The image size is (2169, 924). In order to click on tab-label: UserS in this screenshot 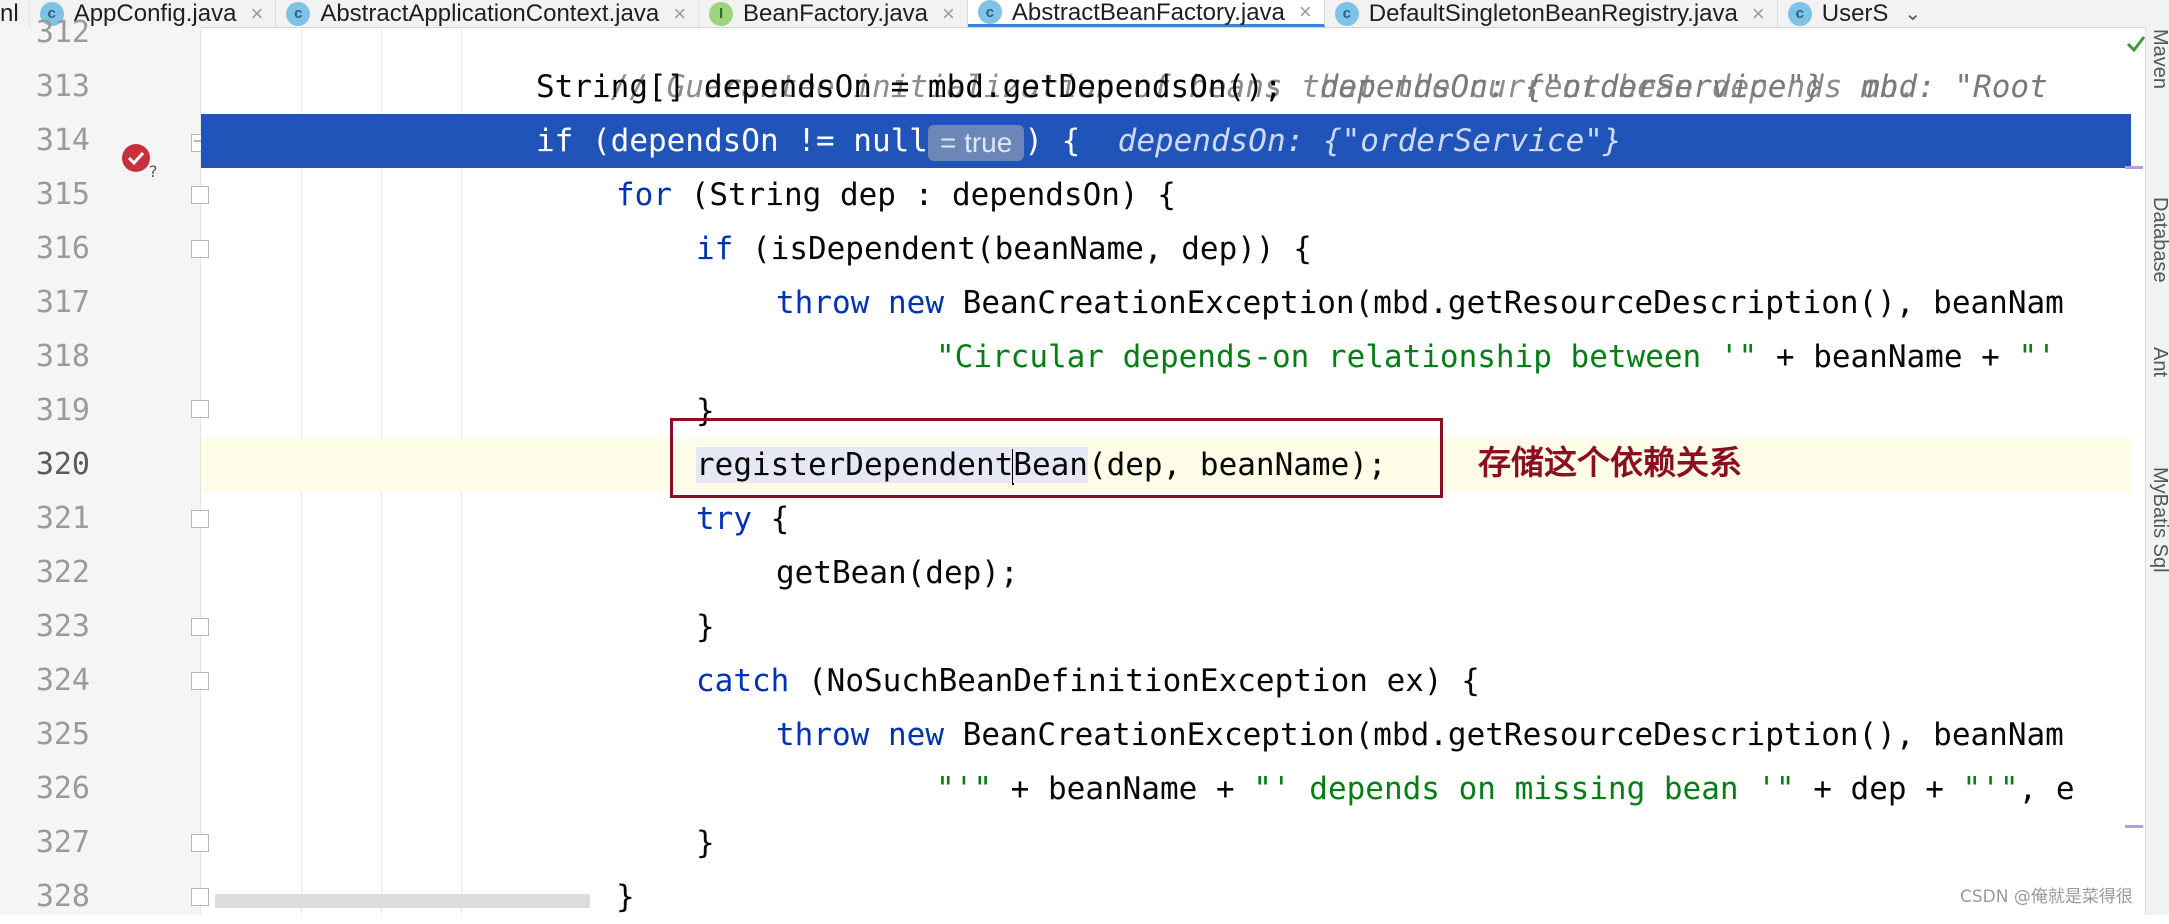, I will do `click(1855, 13)`.